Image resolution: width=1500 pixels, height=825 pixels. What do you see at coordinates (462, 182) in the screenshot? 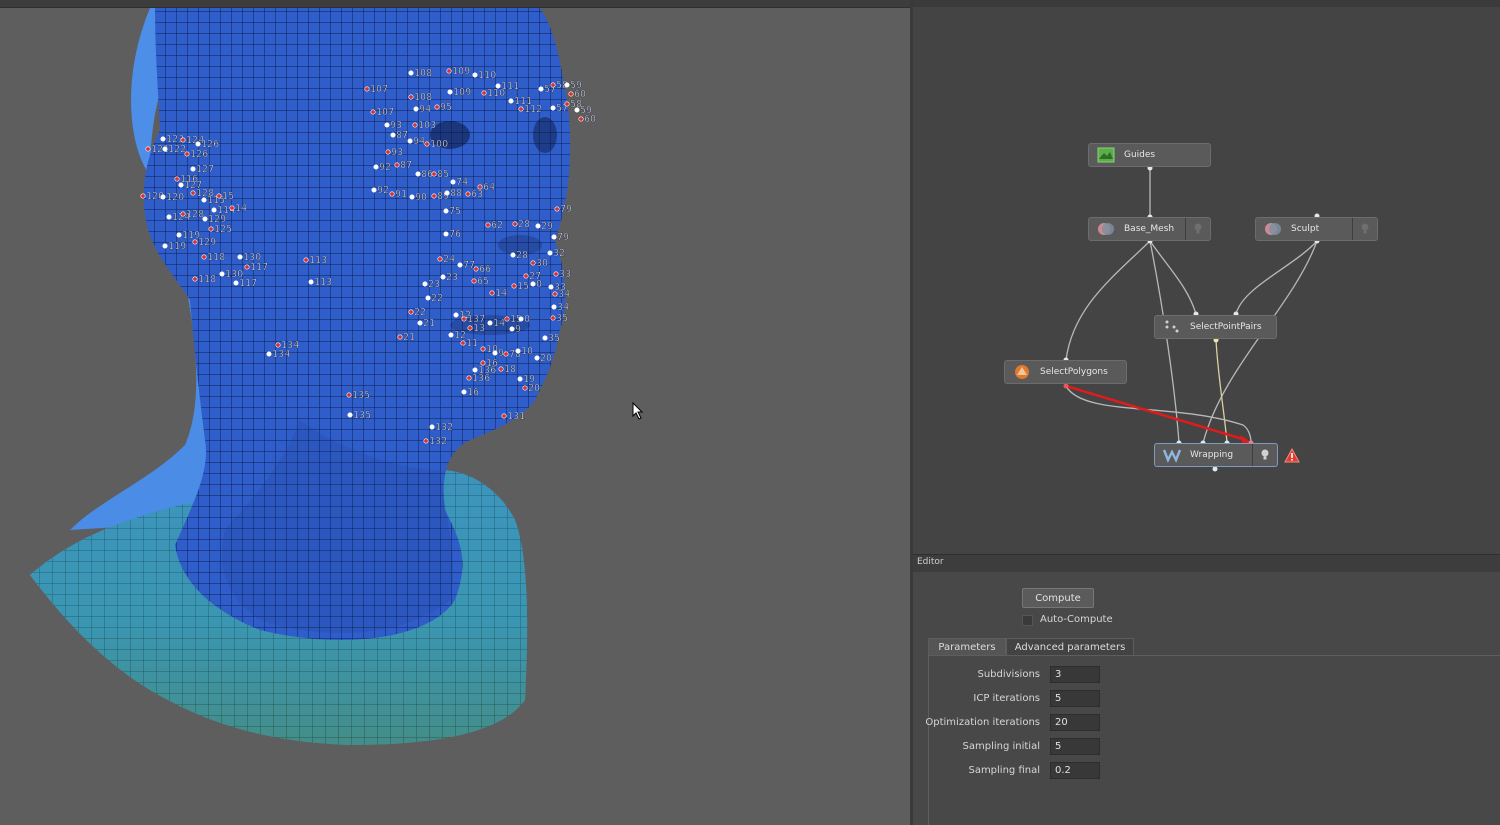
I see `landmark-label: 74` at bounding box center [462, 182].